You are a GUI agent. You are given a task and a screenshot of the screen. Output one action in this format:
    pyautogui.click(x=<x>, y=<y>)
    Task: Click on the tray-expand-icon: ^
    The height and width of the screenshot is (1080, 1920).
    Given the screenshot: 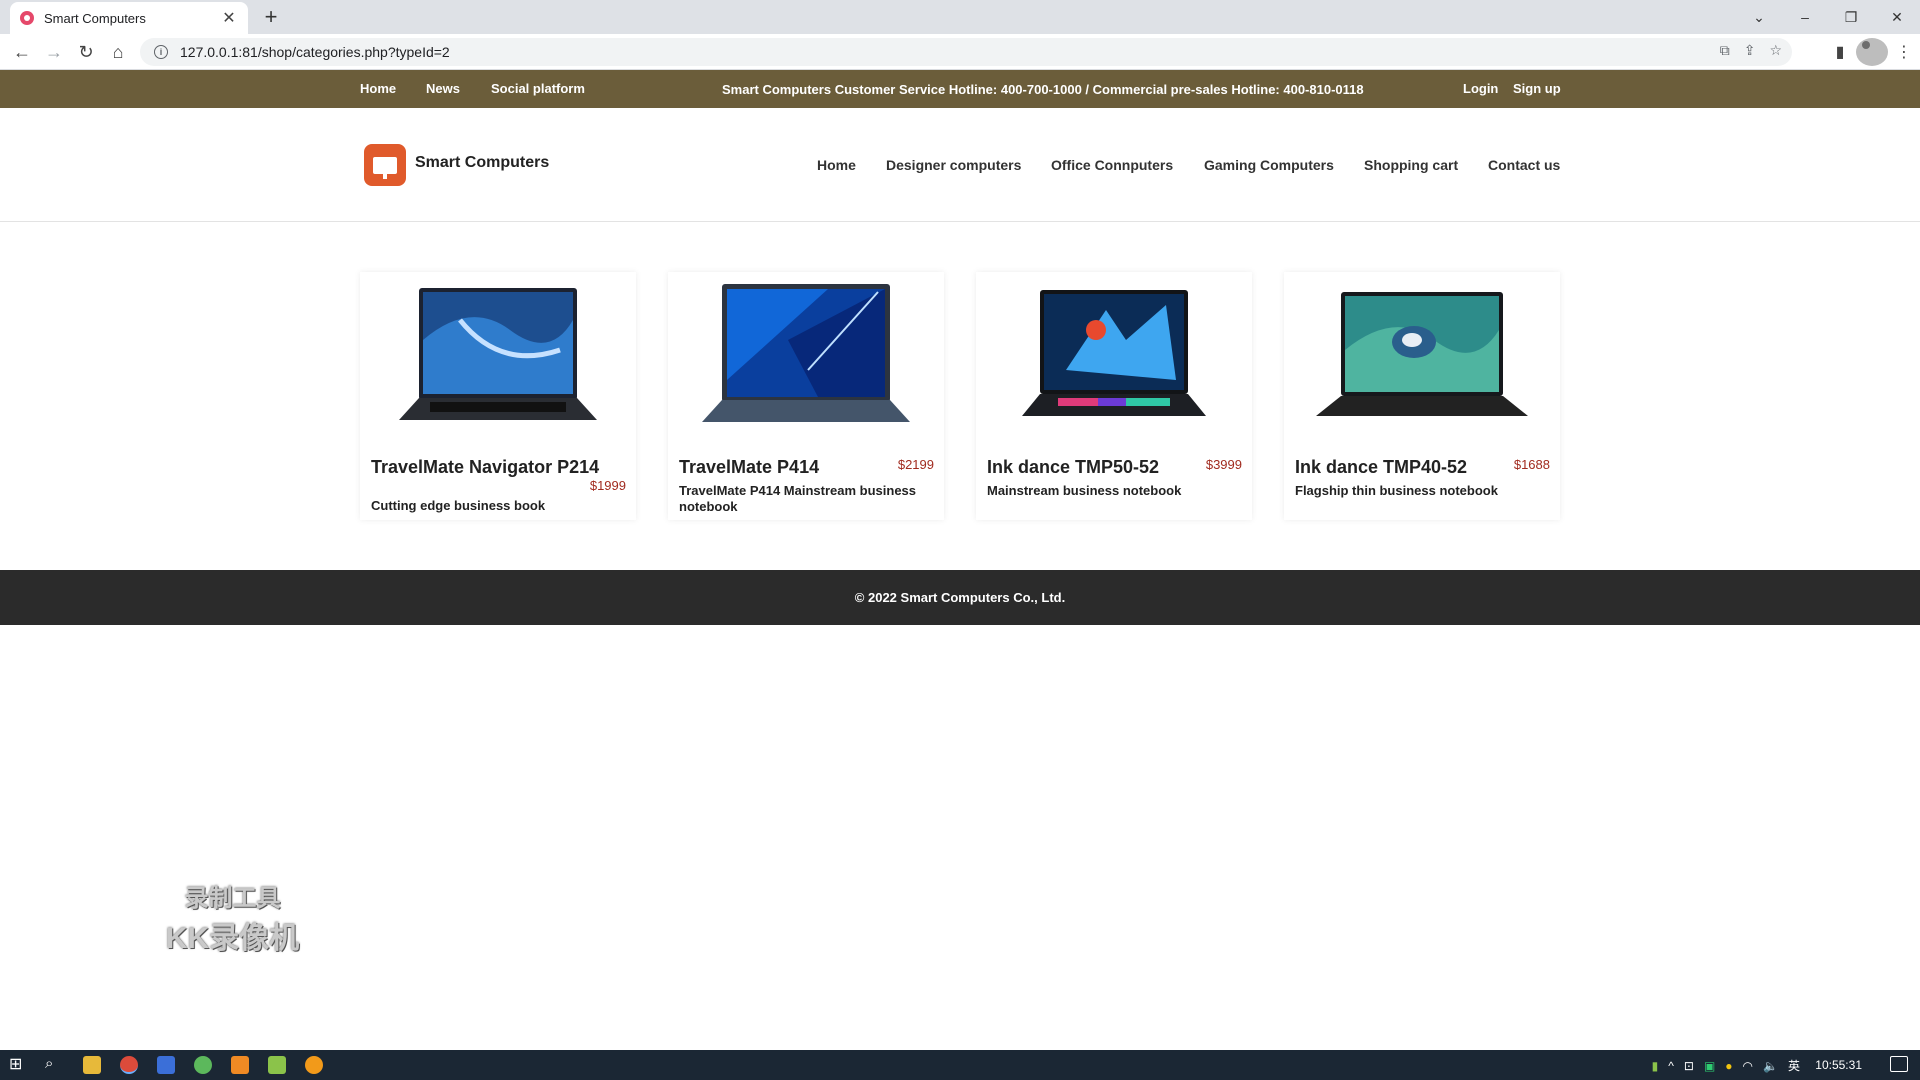 What is the action you would take?
    pyautogui.click(x=1671, y=1066)
    